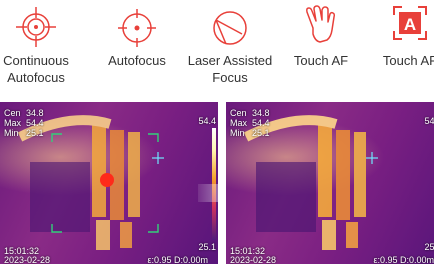  I want to click on touch-af-frame-icon: A, so click(410, 23).